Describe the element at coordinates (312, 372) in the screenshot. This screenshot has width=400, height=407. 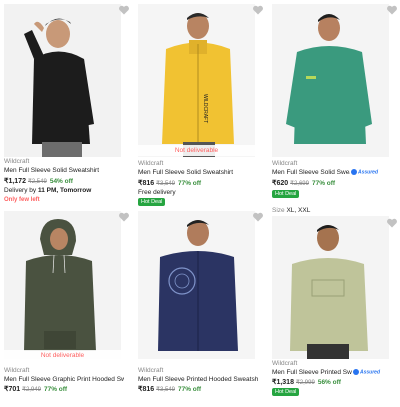
I see `product-title: Men Full Sleeve Printed Sweatshirt` at that location.